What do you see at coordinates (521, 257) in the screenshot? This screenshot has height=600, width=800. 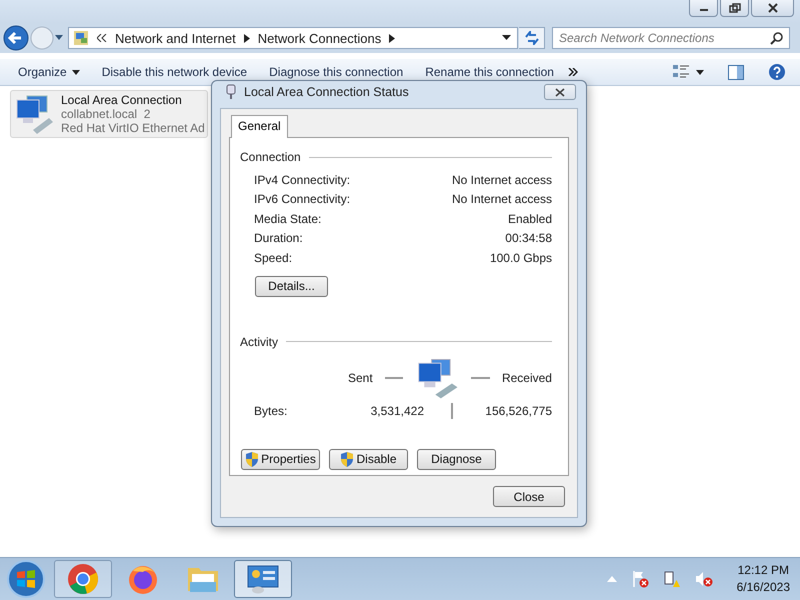 I see `field-value: 100.0 Gbps` at bounding box center [521, 257].